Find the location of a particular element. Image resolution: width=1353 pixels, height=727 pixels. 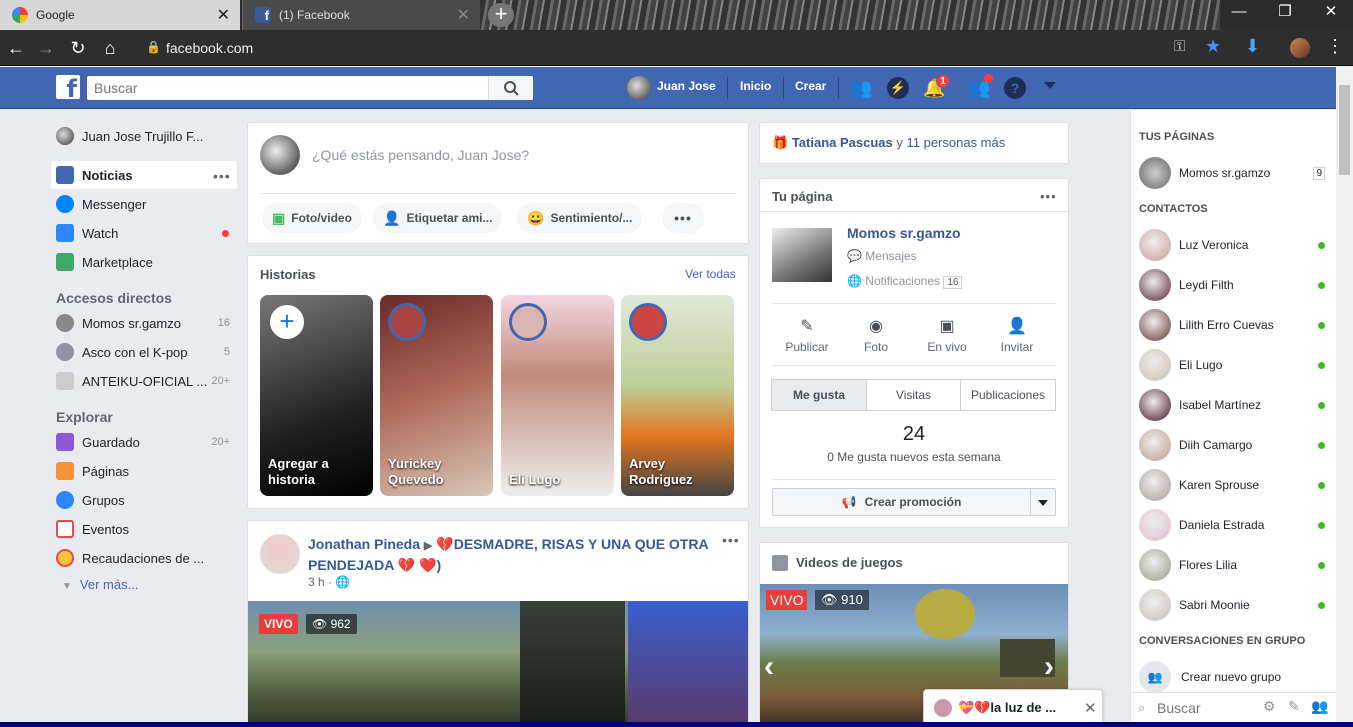

sidebar-item-watch: Watch is located at coordinates (87, 233).